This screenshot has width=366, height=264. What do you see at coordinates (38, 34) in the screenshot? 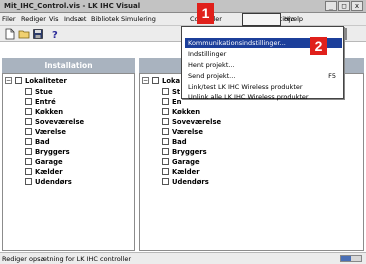
I see `save-disk-icon` at bounding box center [38, 34].